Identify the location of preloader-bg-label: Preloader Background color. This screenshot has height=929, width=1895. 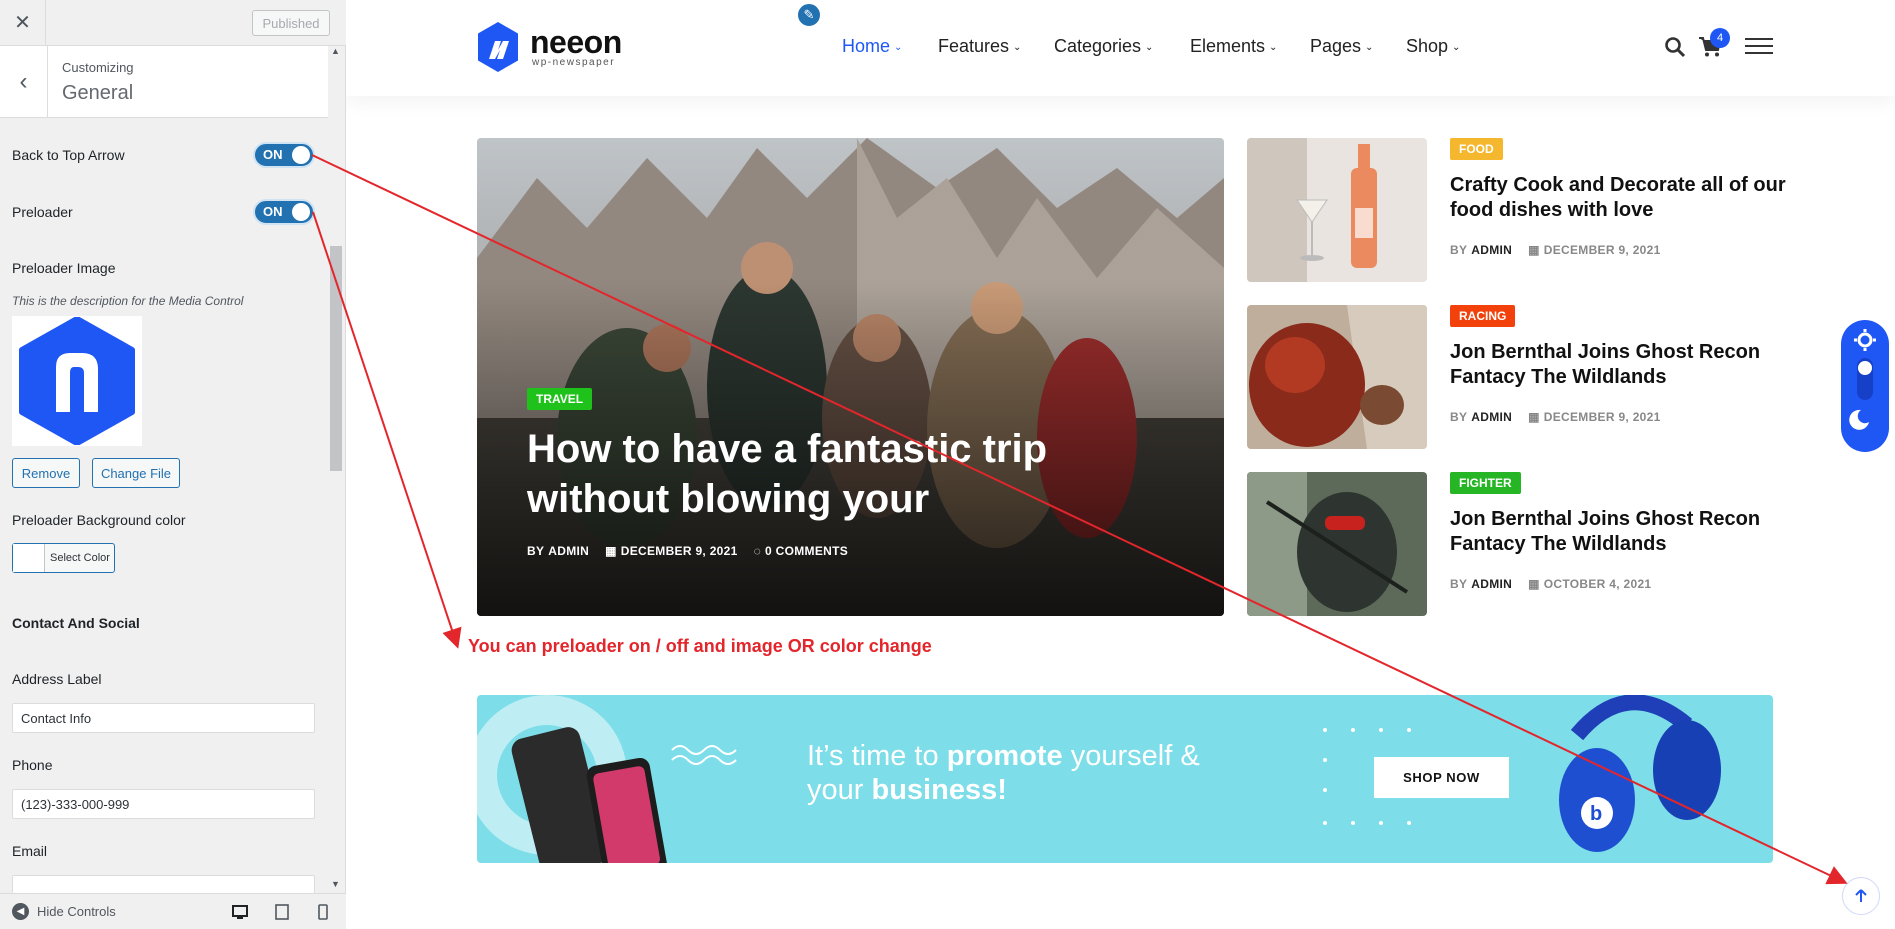
(99, 520).